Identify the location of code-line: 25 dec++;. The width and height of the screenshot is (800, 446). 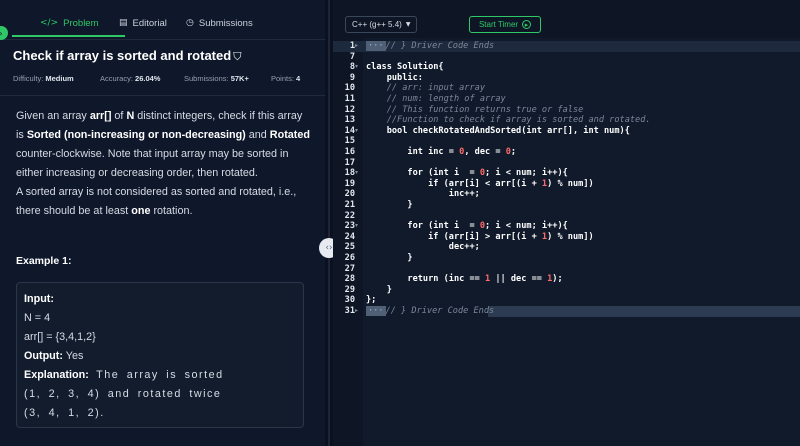
(566, 247).